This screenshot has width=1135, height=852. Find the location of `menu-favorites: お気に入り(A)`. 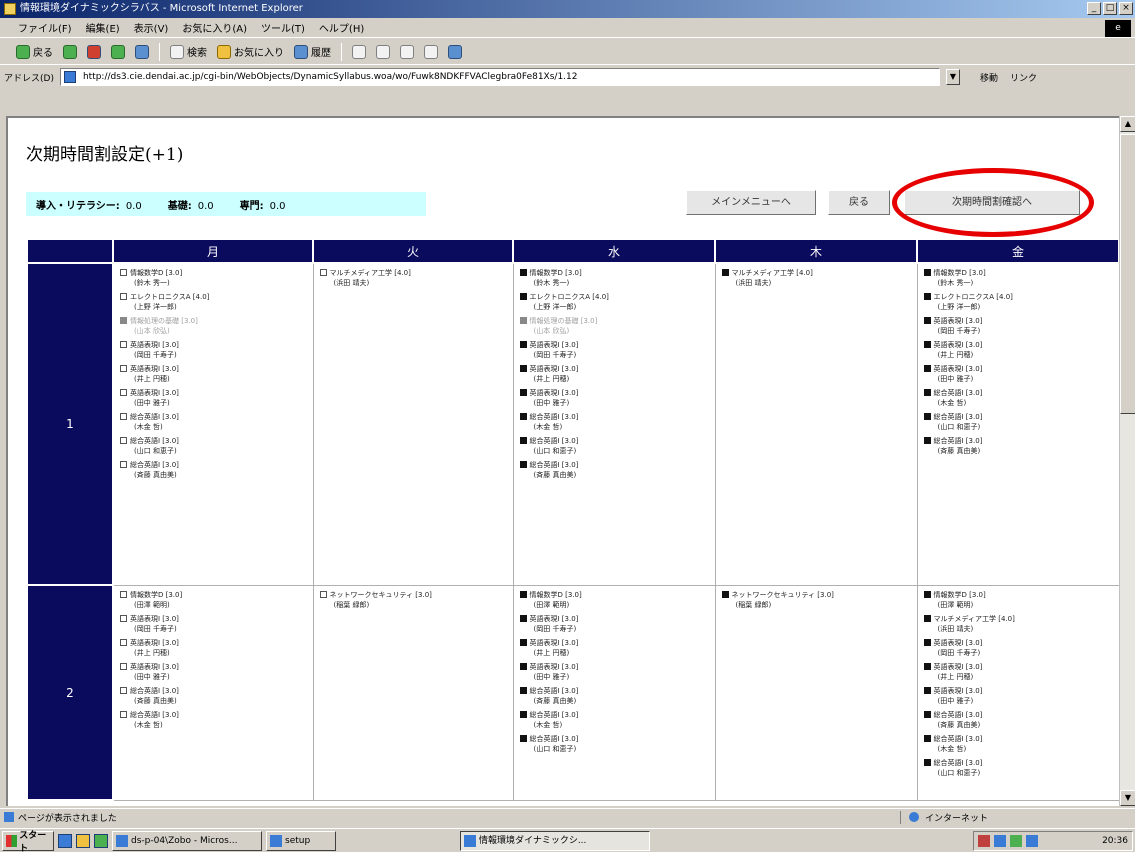

menu-favorites: お気に入り(A) is located at coordinates (214, 27).